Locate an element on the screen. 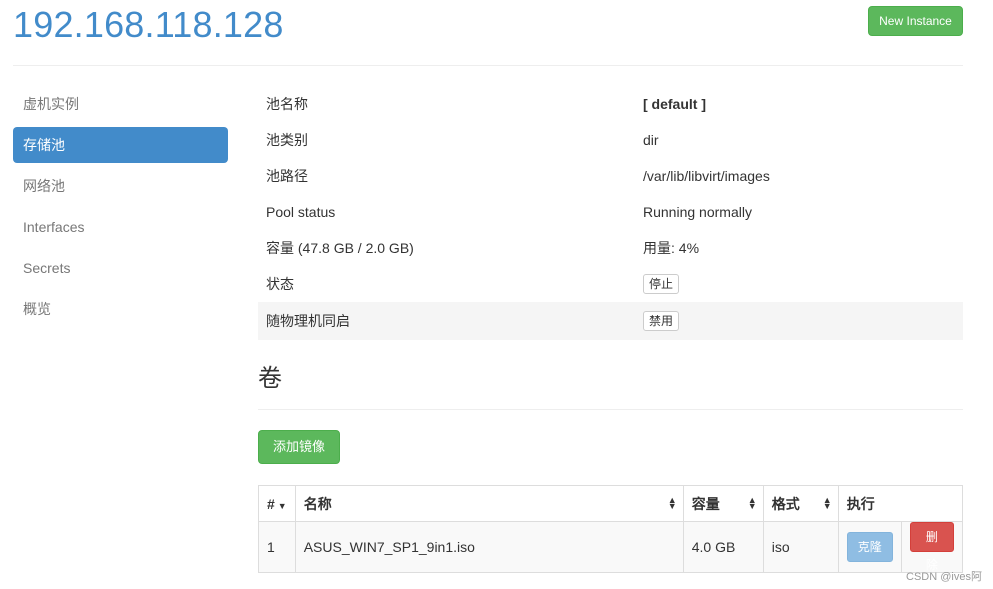  pool-state-row: 状态 停止 is located at coordinates (610, 284).